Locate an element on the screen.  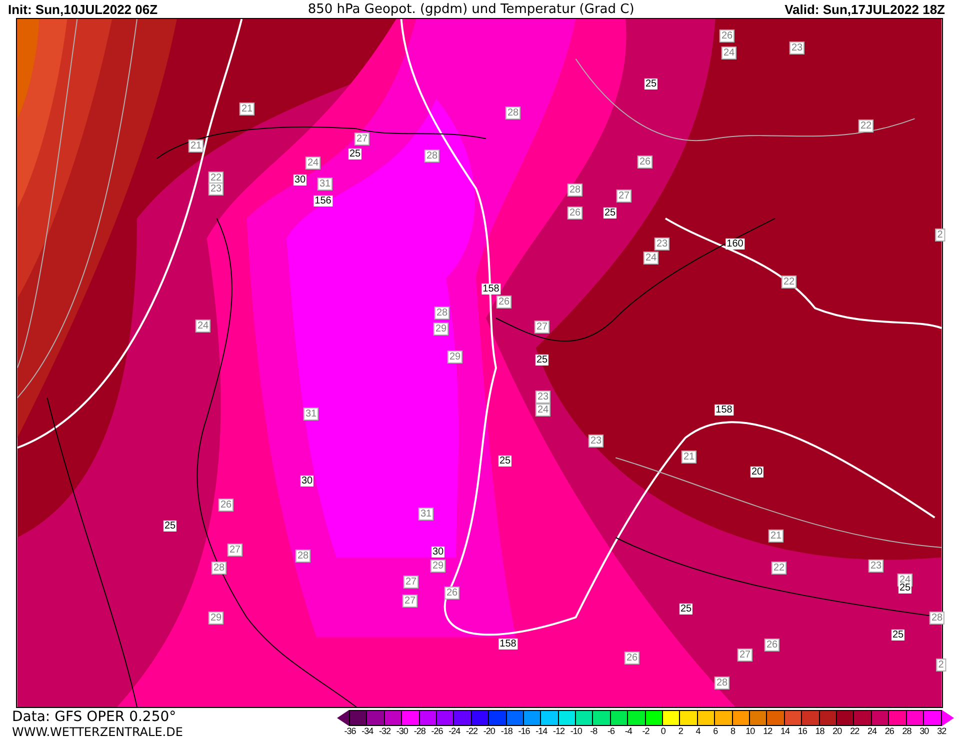
legend-label: -16 is located at coordinates (524, 731).